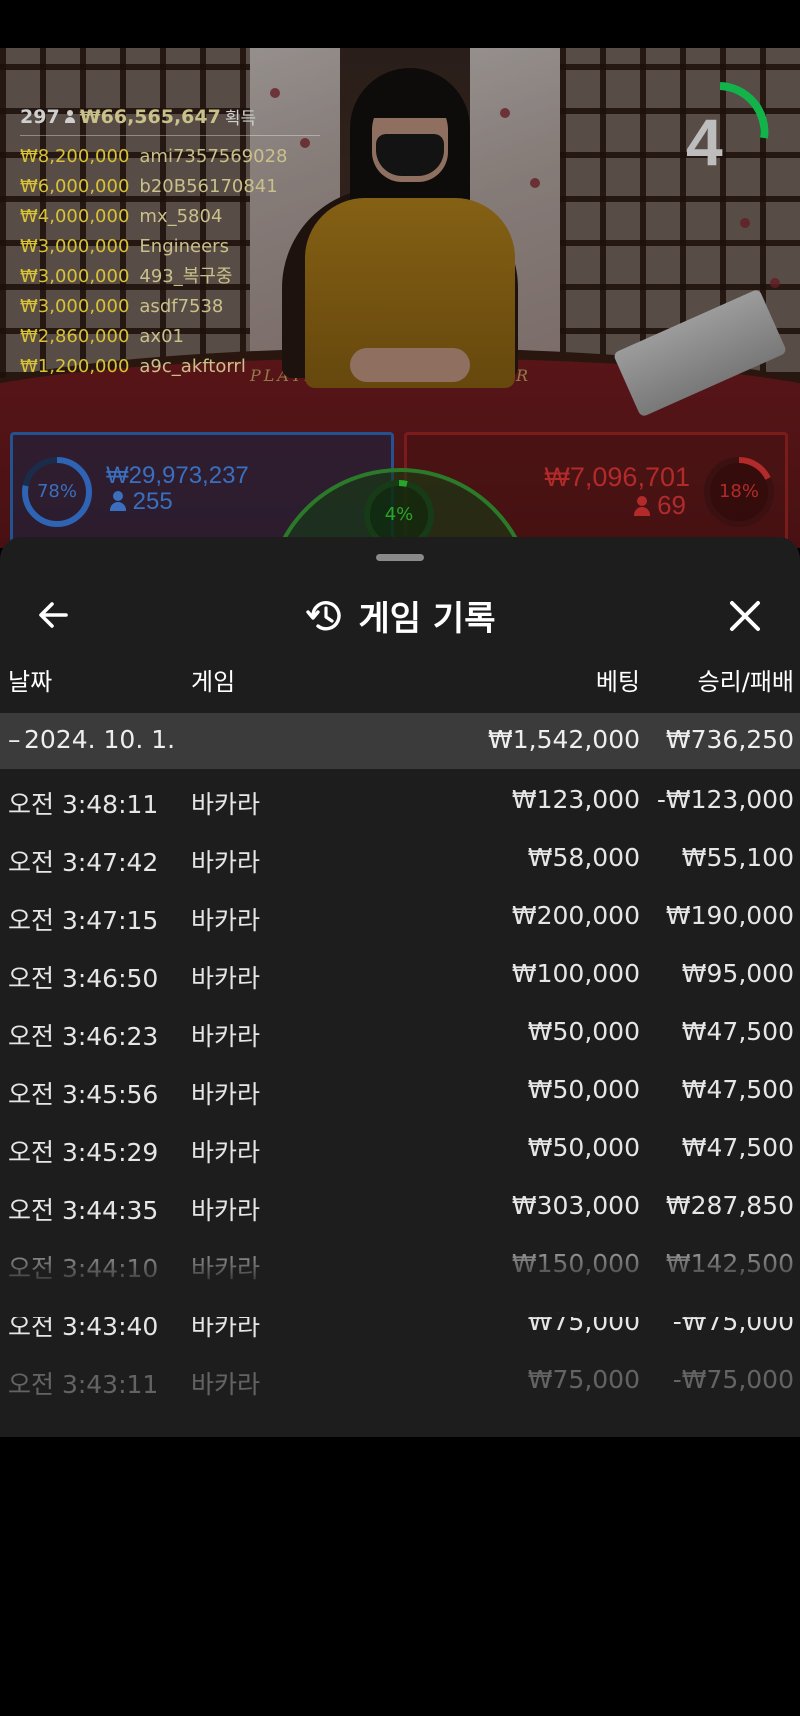 The height and width of the screenshot is (1716, 800). I want to click on column-header-result: 승리/패배, so click(745, 682).